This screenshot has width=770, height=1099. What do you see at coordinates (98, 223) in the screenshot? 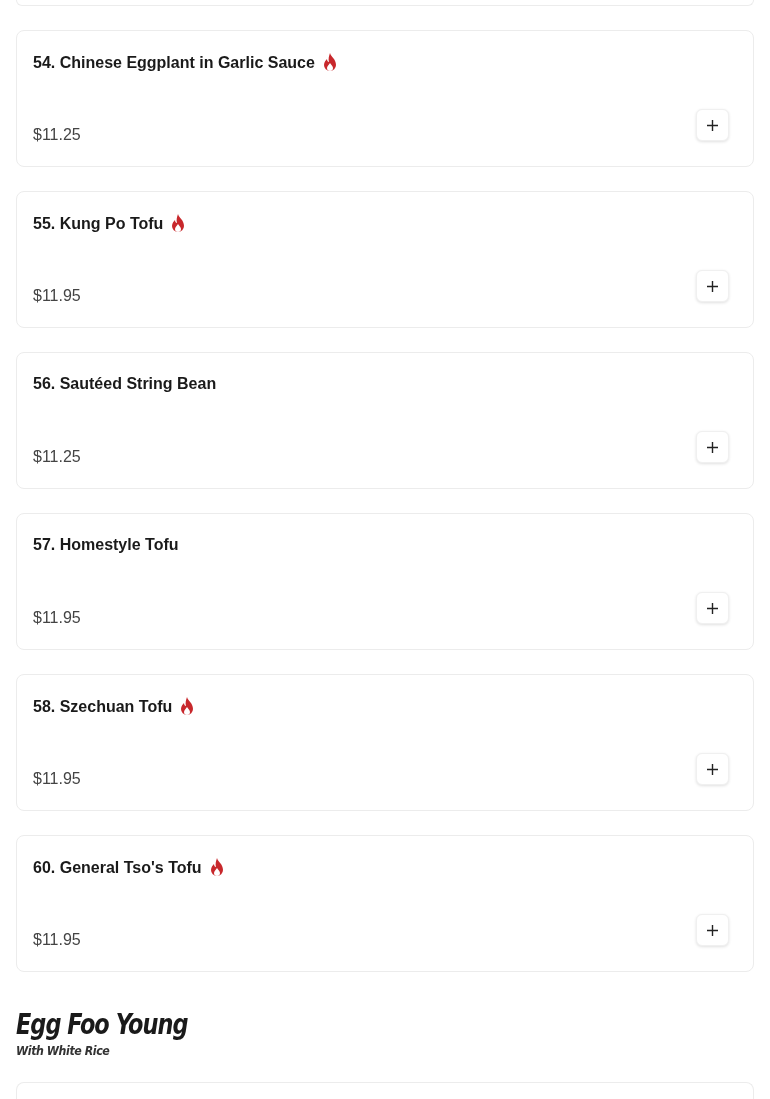
I see `item-name: 55. Kung Po Tofu` at bounding box center [98, 223].